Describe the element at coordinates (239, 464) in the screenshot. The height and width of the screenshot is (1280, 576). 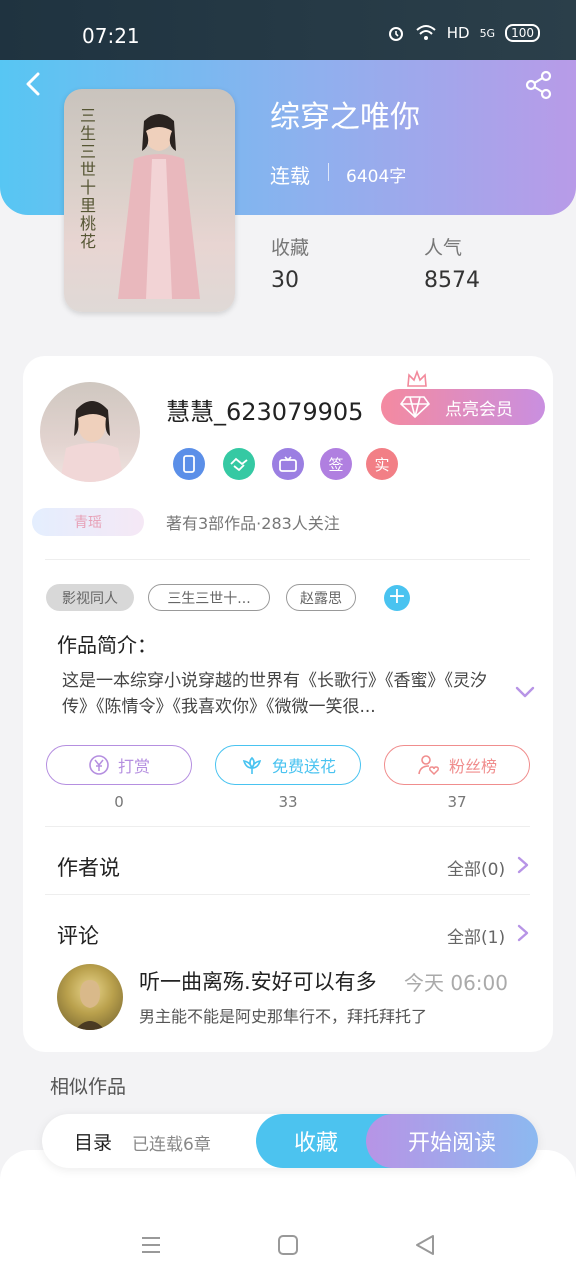
I see `handshake-badge-icon` at that location.